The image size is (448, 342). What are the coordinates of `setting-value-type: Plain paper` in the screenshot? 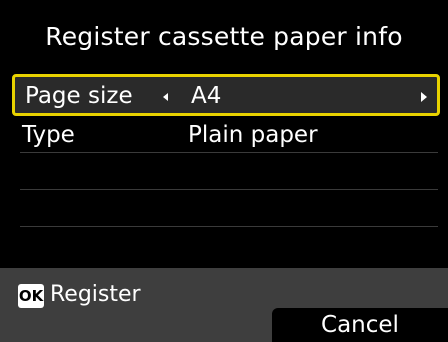 It's located at (253, 135).